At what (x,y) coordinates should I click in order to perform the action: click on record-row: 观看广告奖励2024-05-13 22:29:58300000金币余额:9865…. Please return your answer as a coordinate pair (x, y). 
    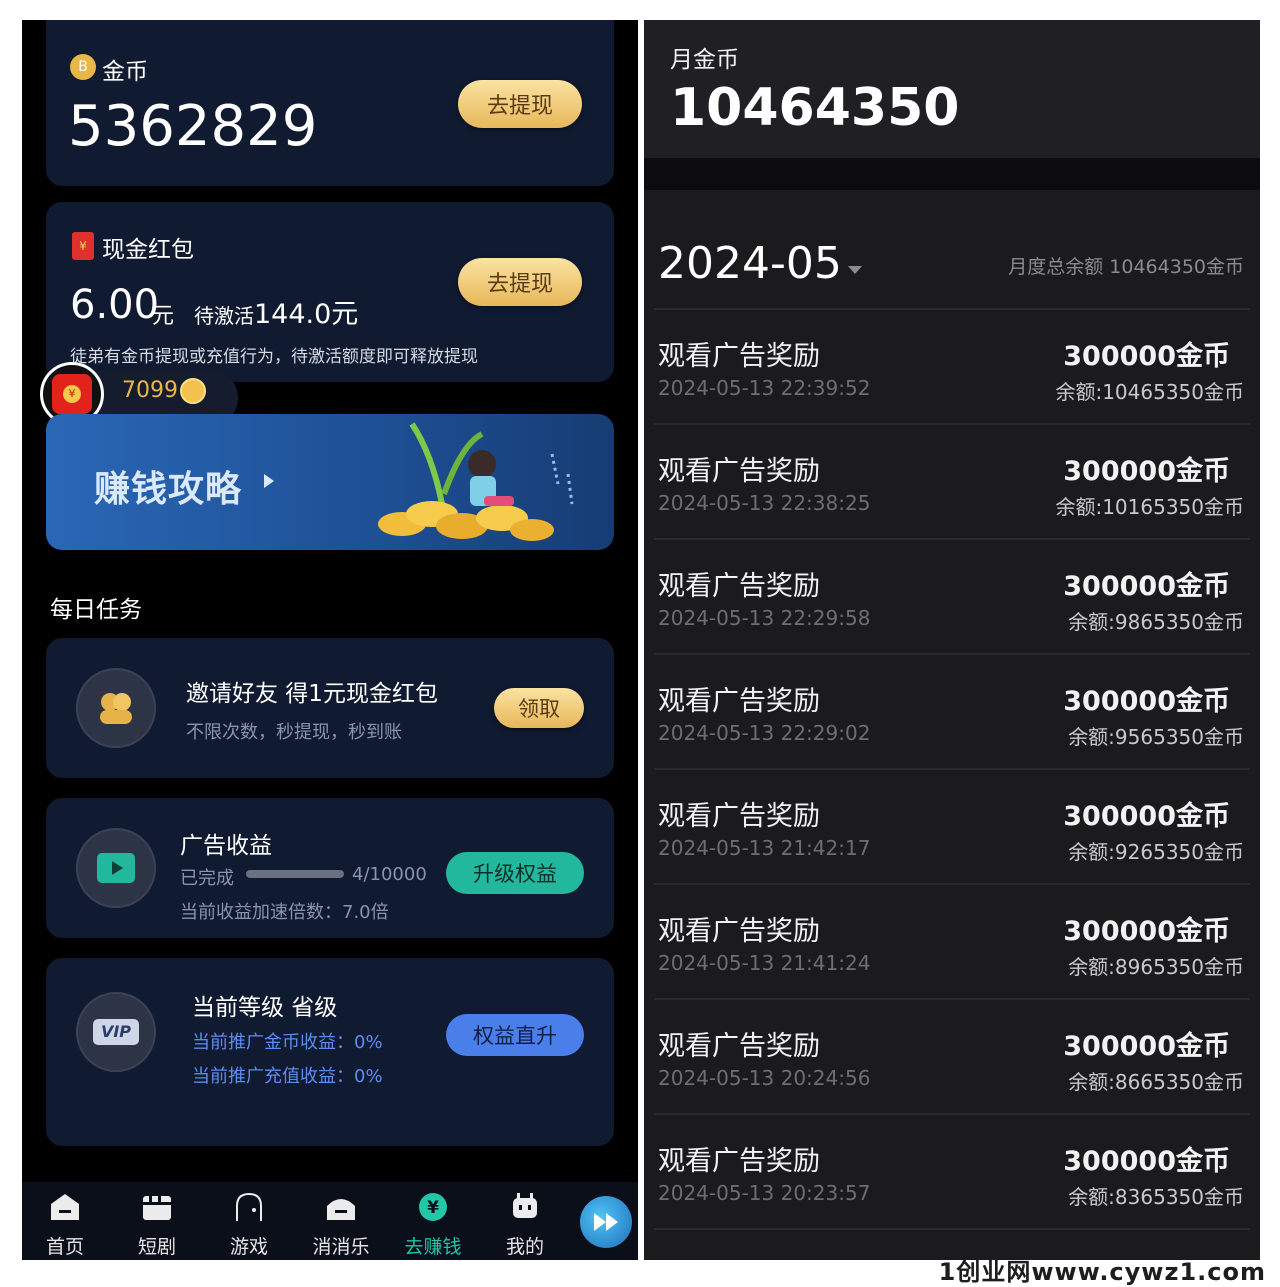
    Looking at the image, I should click on (952, 597).